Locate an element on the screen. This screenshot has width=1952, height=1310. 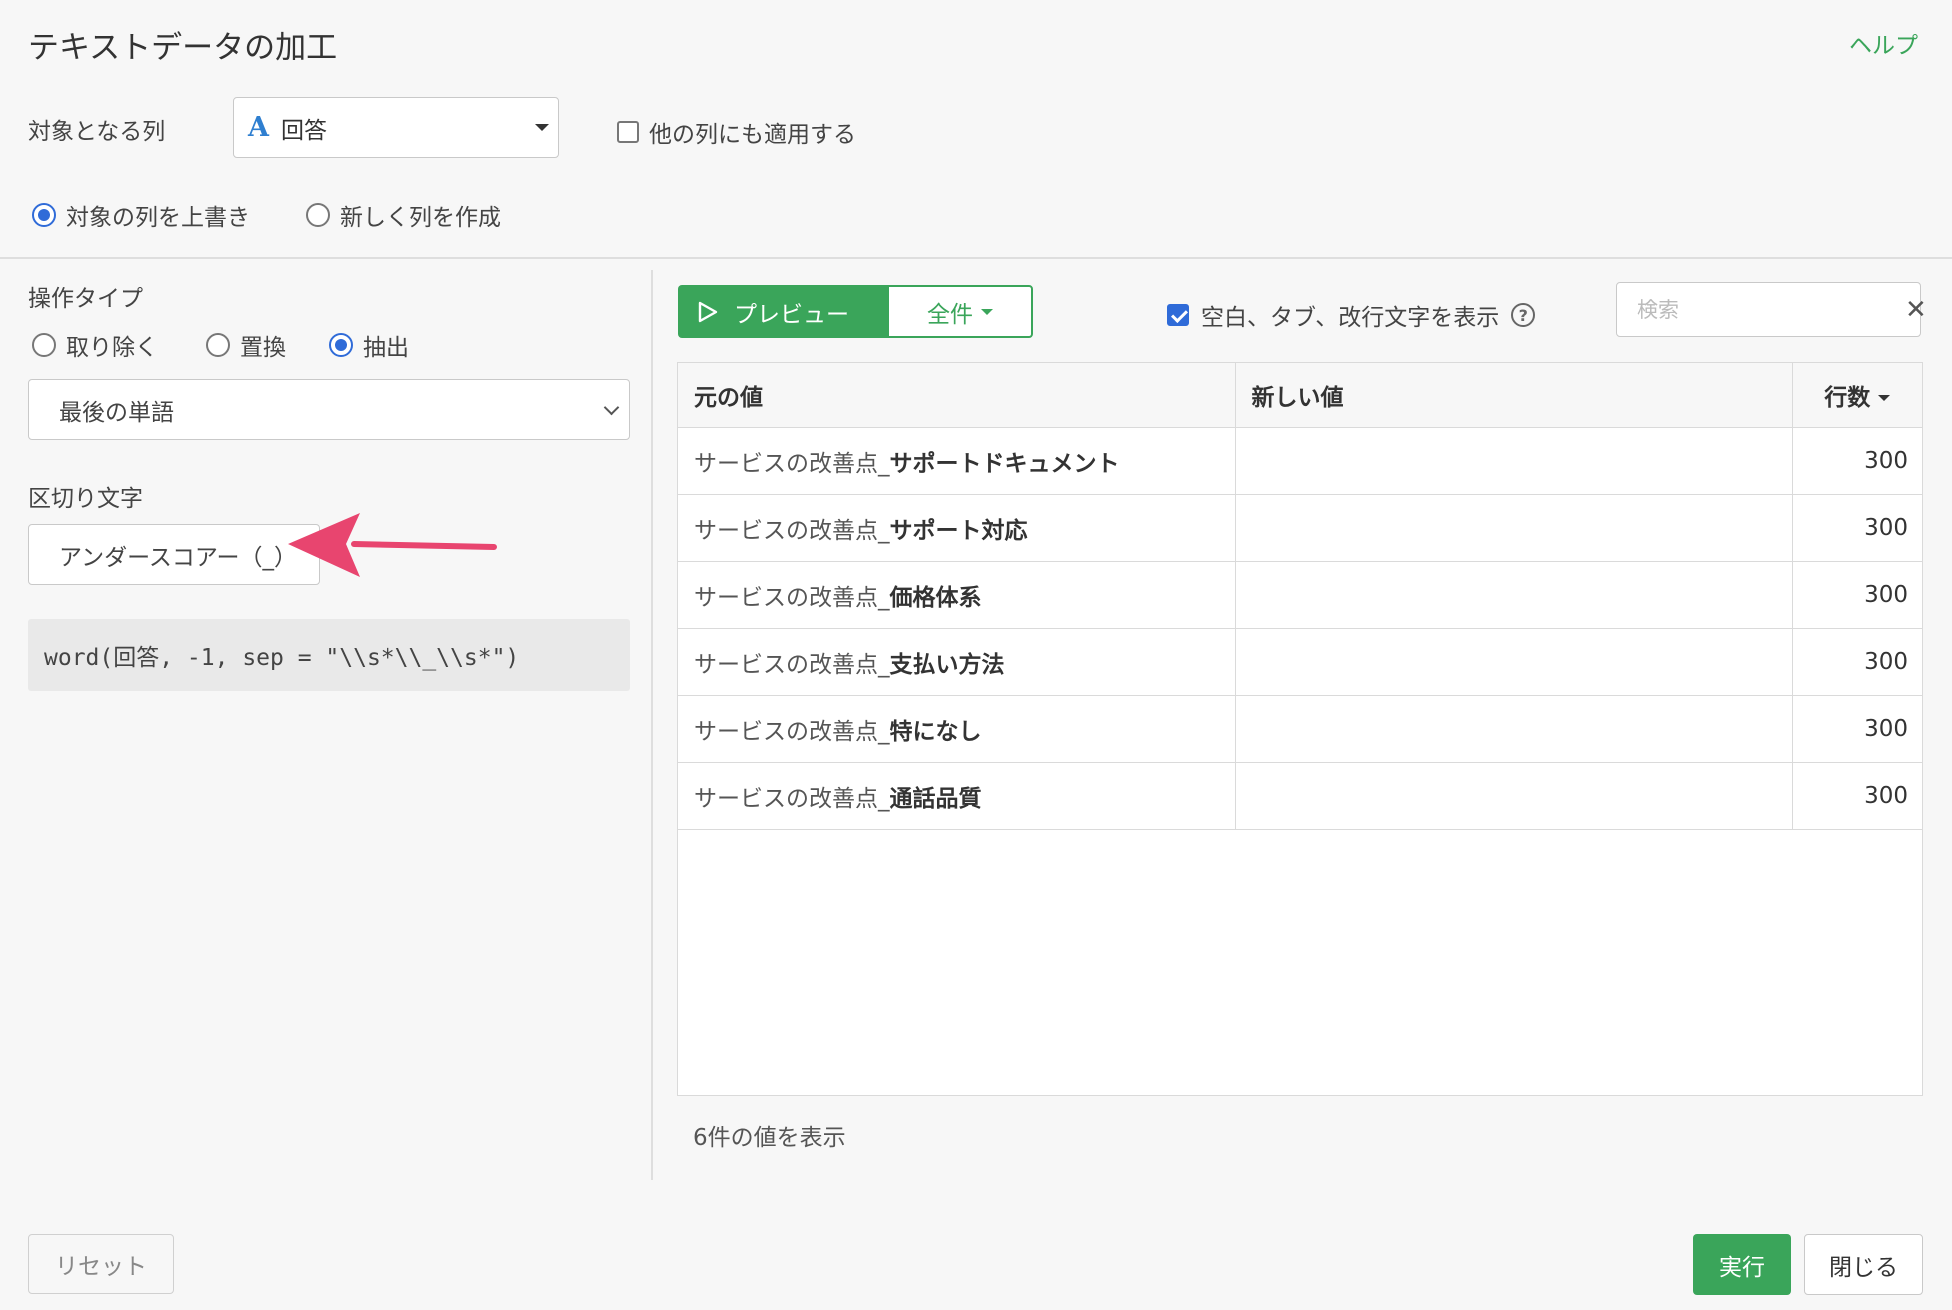
help-link: ヘルプ is located at coordinates (1883, 43).